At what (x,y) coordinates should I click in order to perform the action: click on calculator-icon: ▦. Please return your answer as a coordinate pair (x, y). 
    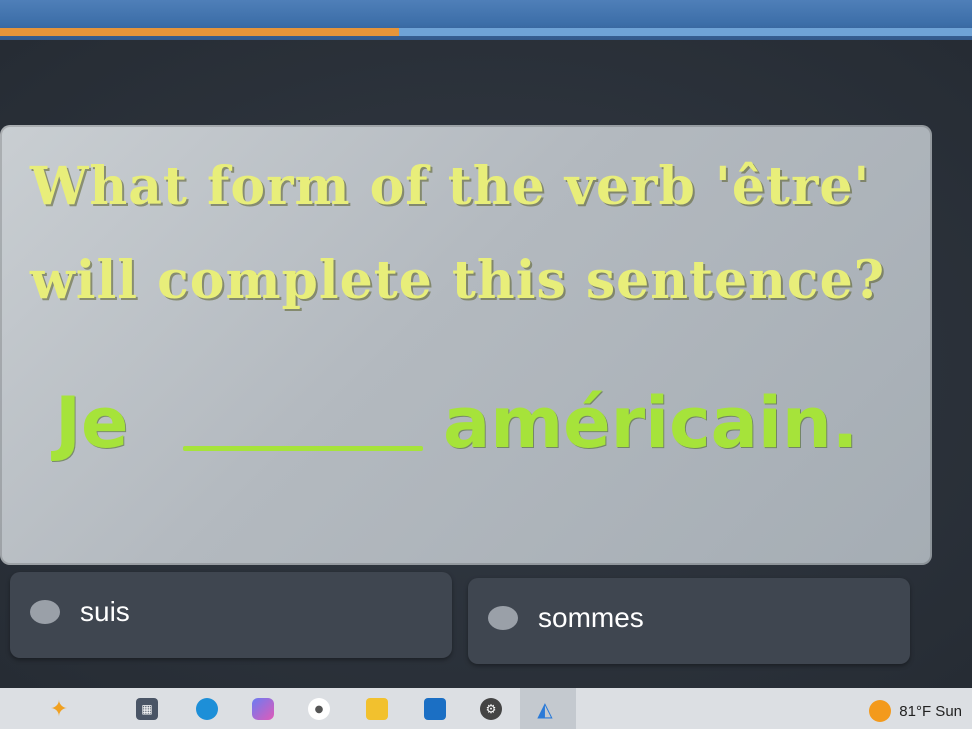
    Looking at the image, I should click on (147, 709).